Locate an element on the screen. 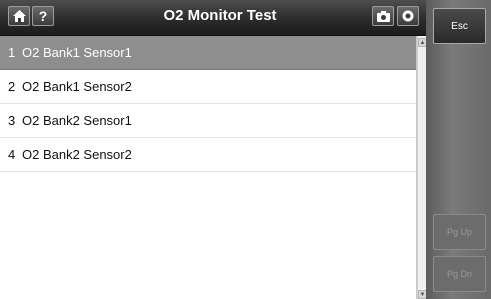 This screenshot has height=299, width=491. list-item: 2 O2 Bank1 Sensor2 is located at coordinates (208, 87).